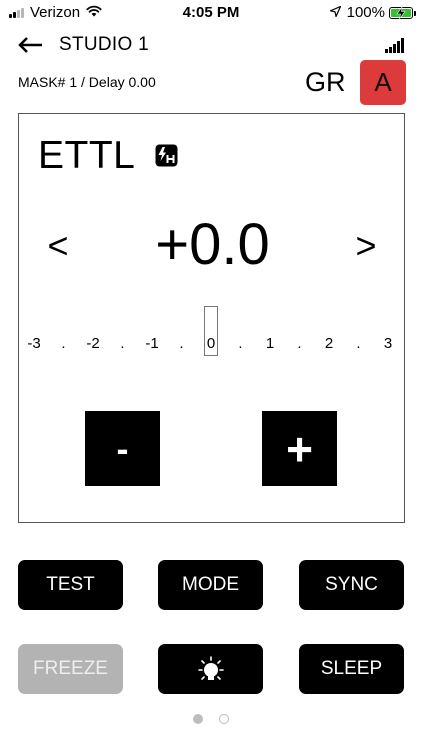 This screenshot has width=422, height=750. I want to click on freeze-button: FREEZE, so click(70, 669).